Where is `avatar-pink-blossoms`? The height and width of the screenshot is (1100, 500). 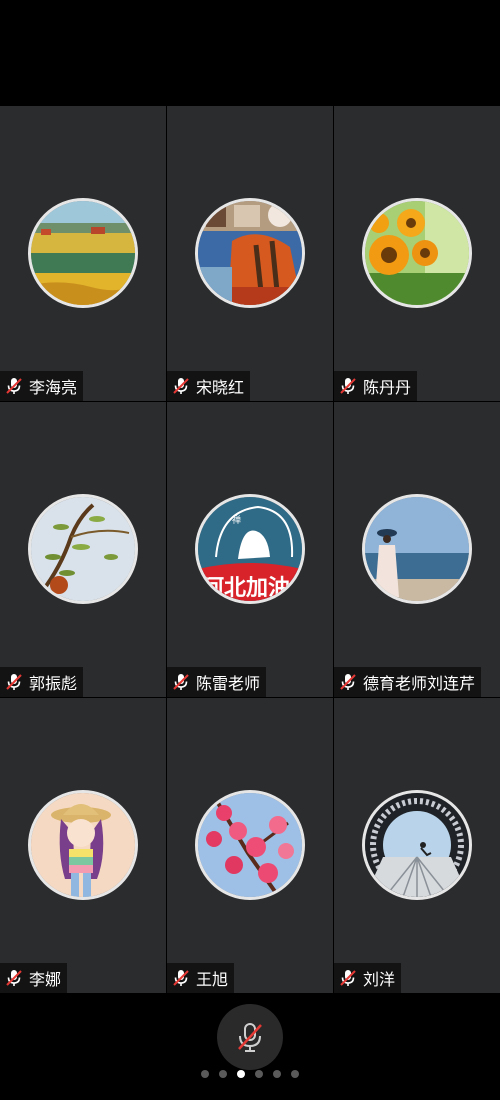
avatar-pink-blossoms is located at coordinates (250, 845).